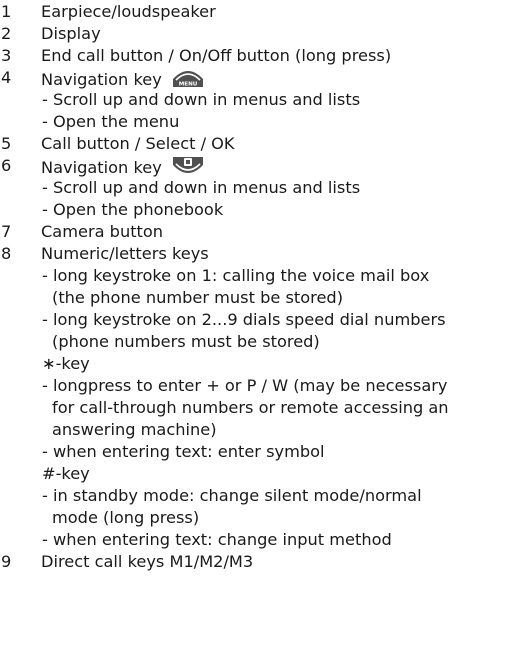 Image resolution: width=524 pixels, height=658 pixels. What do you see at coordinates (6, 561) in the screenshot?
I see `item-number: 9` at bounding box center [6, 561].